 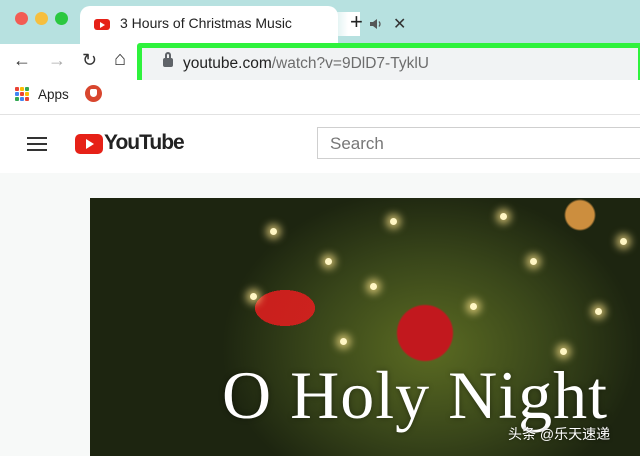 I want to click on menu-icon, so click(x=37, y=144).